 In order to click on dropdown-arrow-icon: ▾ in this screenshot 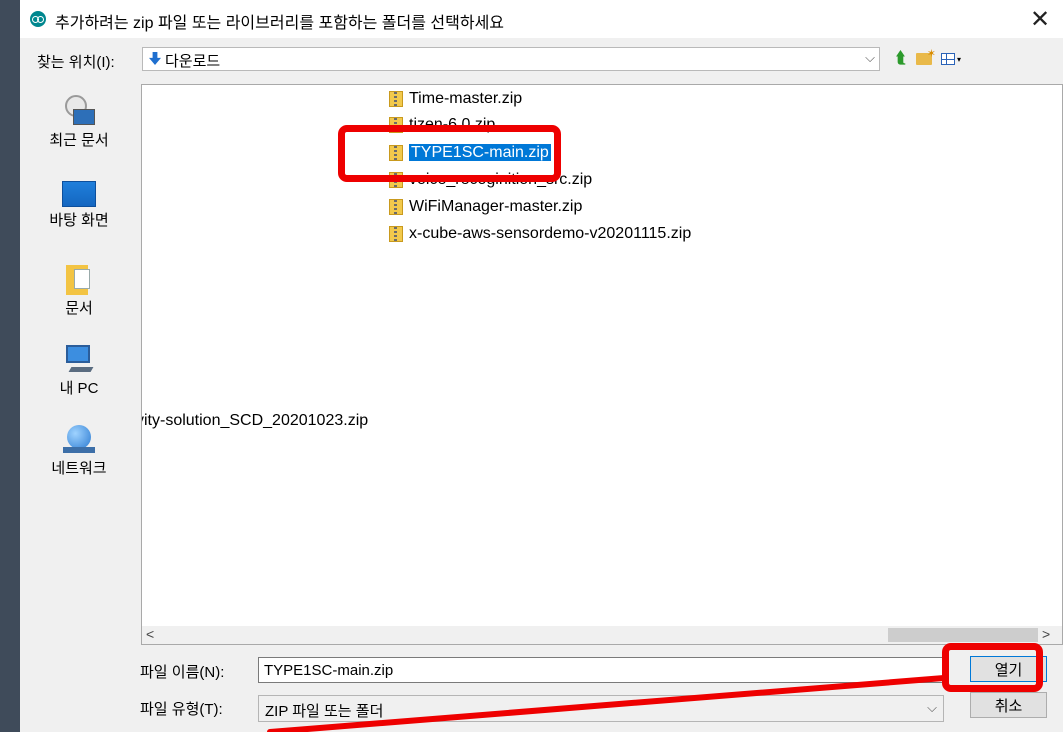, I will do `click(958, 59)`.